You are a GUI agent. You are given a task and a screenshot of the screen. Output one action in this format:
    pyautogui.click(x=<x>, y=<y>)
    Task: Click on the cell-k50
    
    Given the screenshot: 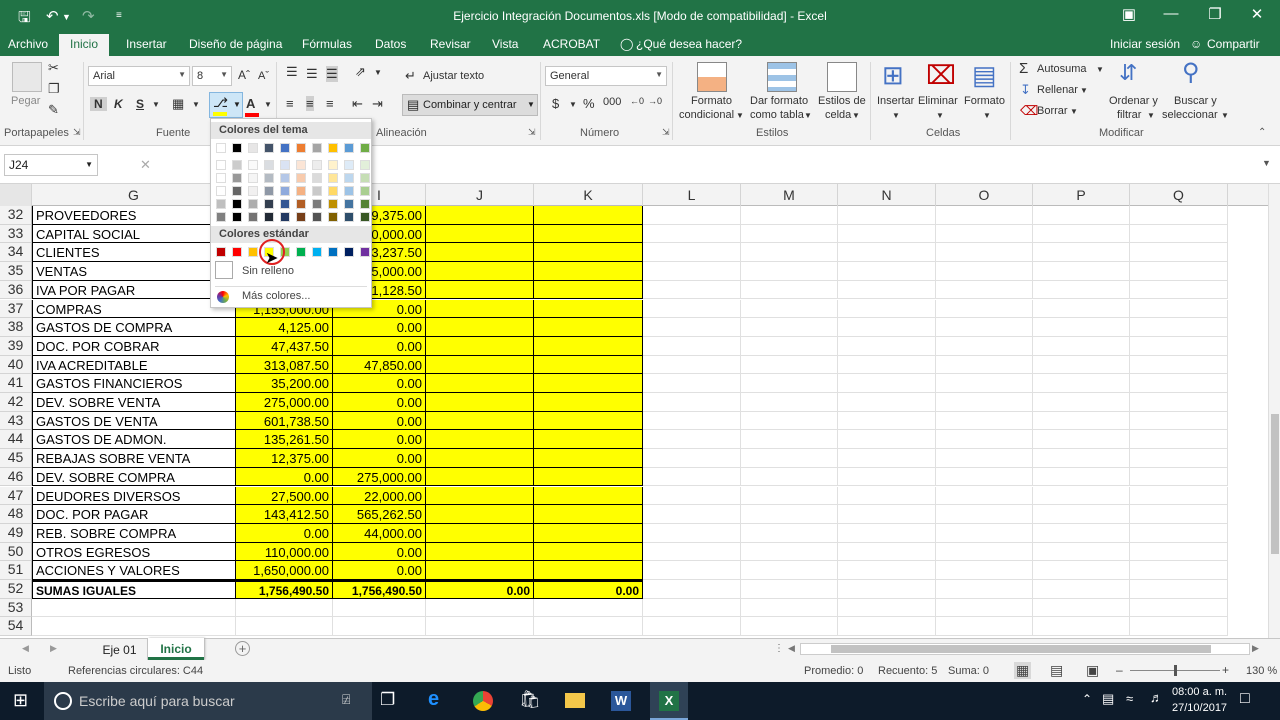 What is the action you would take?
    pyautogui.click(x=588, y=552)
    